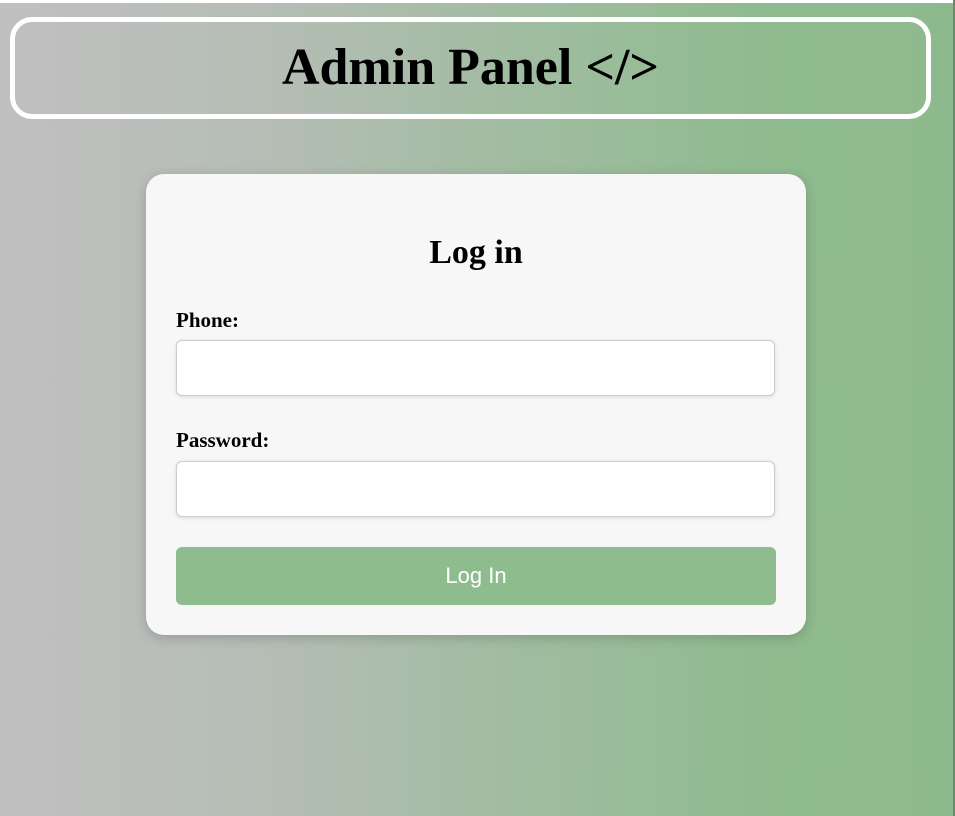  I want to click on phone-label: Phone:, so click(207, 320).